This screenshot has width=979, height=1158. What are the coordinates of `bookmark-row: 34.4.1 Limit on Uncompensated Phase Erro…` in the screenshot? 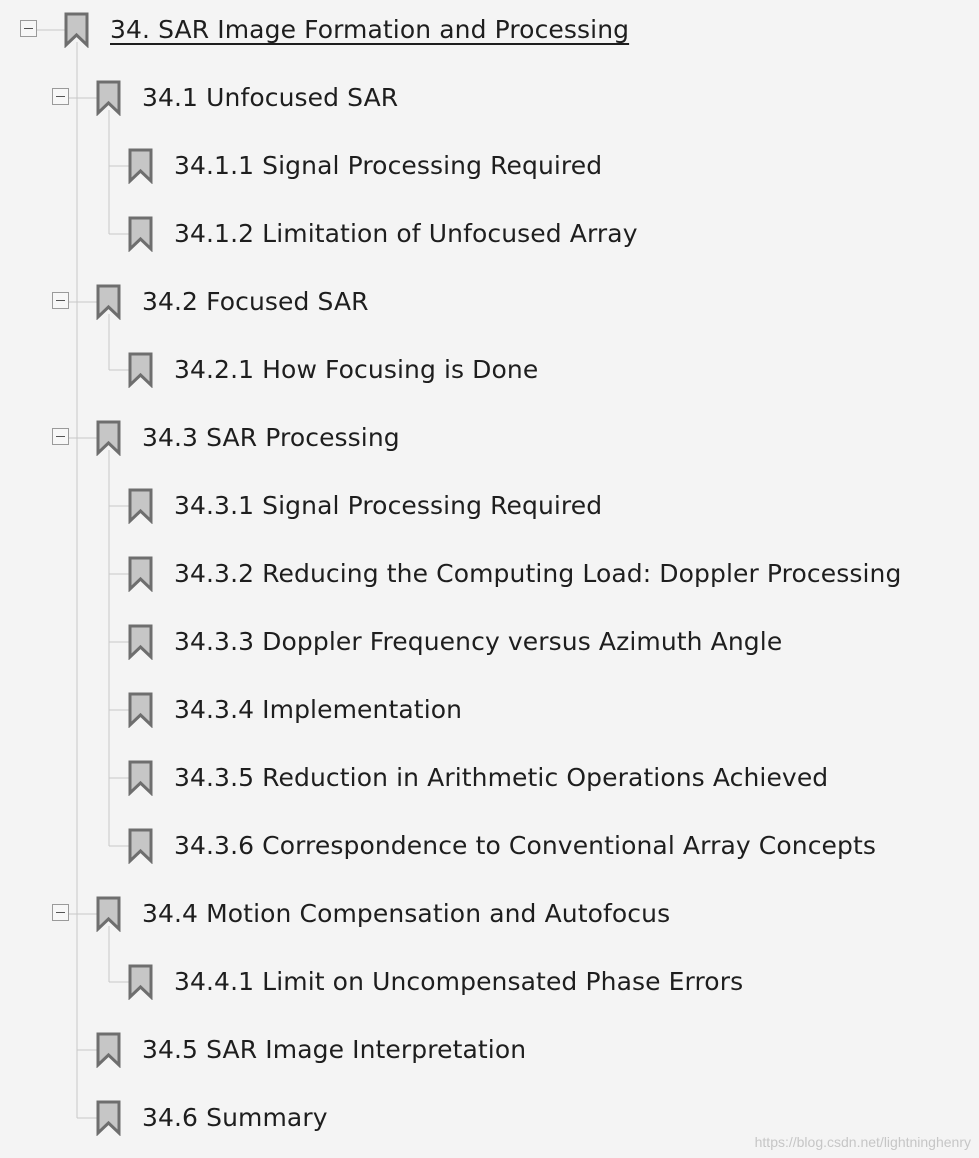 It's located at (489, 982).